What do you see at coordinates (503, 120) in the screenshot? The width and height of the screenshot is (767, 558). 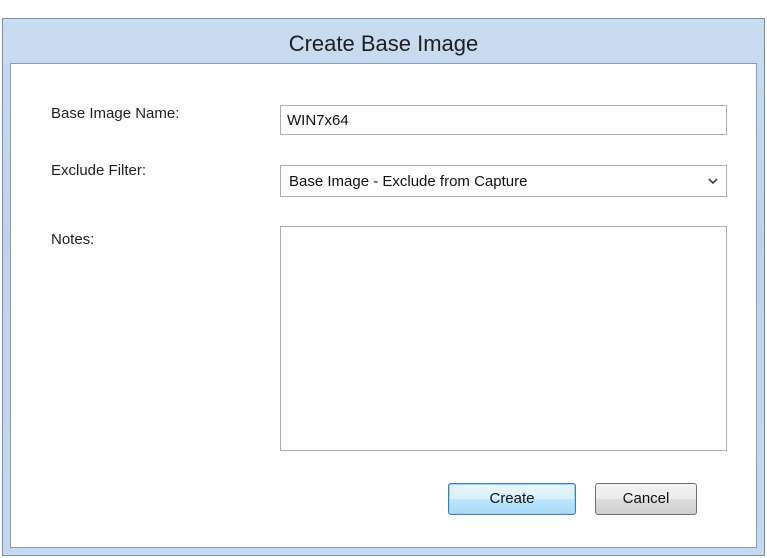 I see `base-image-name-input` at bounding box center [503, 120].